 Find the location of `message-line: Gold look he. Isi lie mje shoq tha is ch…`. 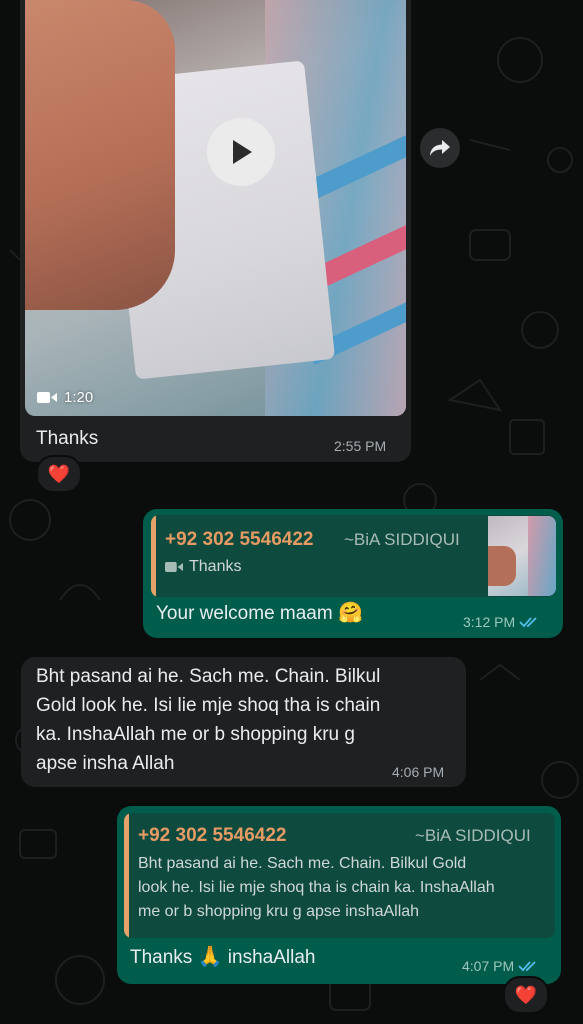

message-line: Gold look he. Isi lie mje shoq tha is ch… is located at coordinates (208, 705).